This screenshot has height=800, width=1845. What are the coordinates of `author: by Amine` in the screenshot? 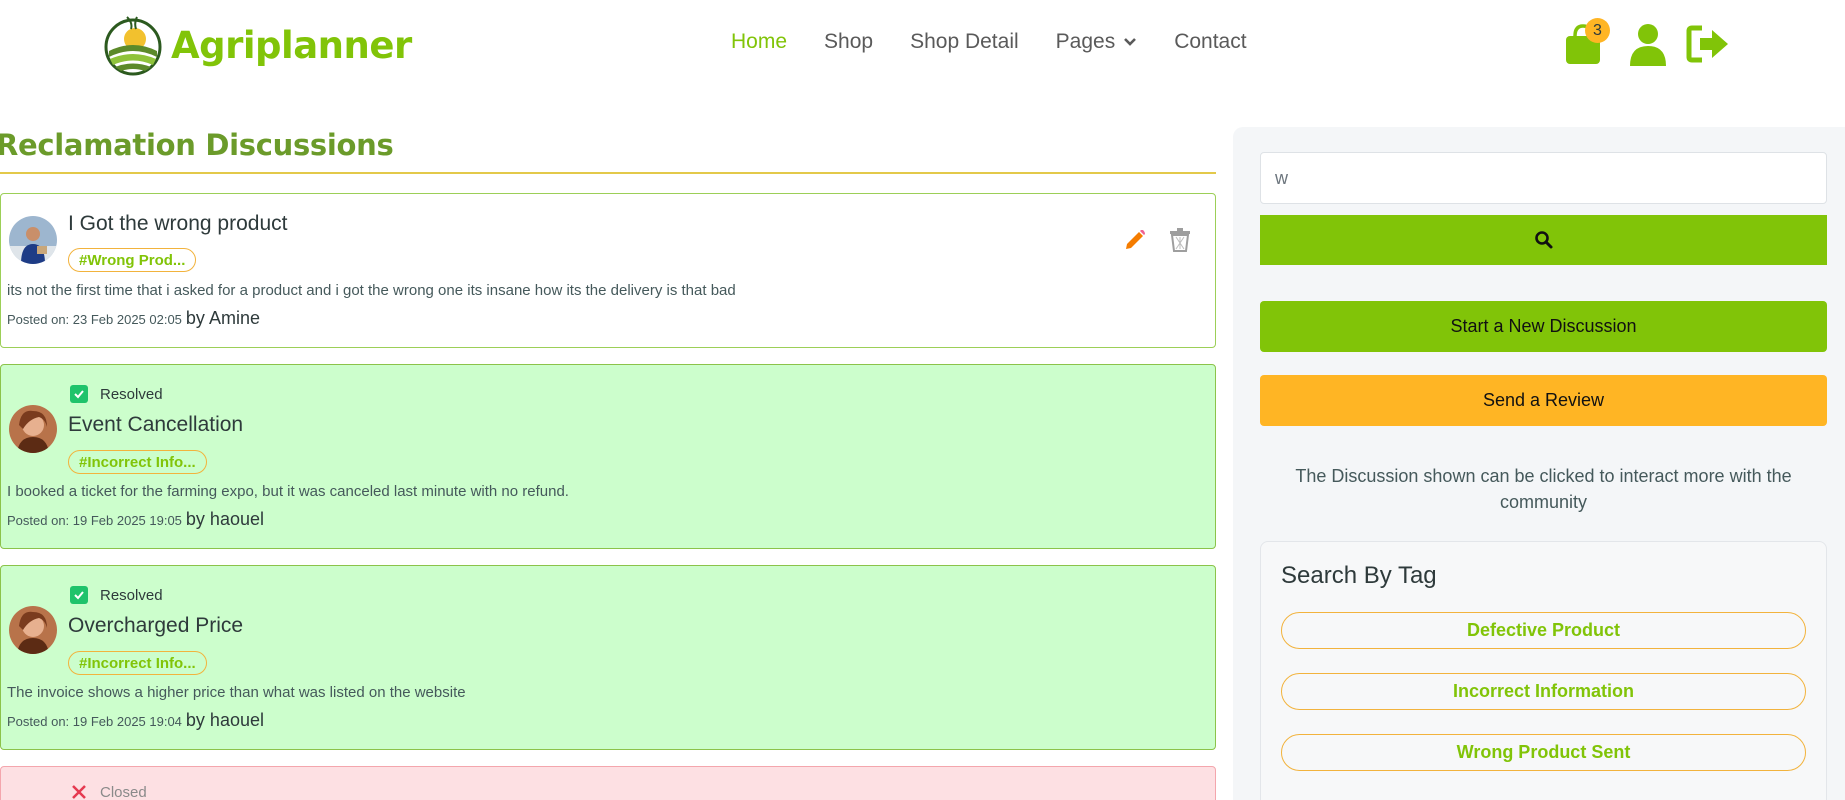 It's located at (222, 318).